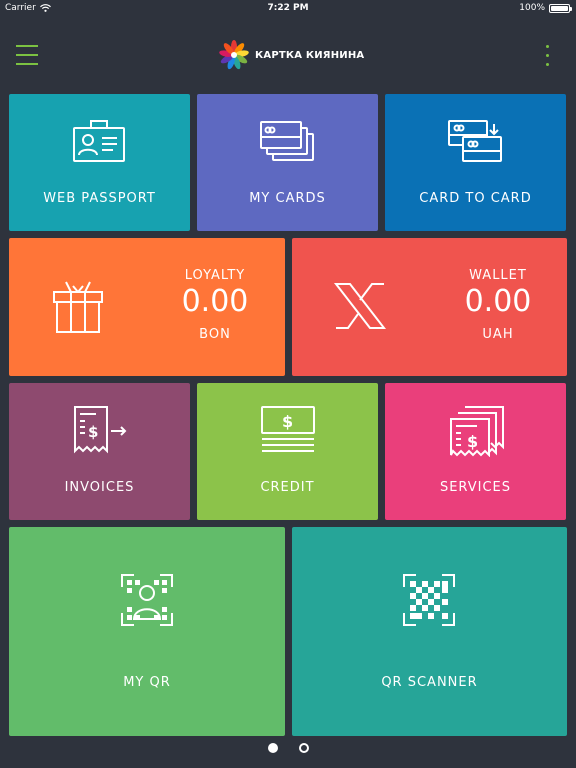 The height and width of the screenshot is (768, 576). I want to click on status-bar: Carrier 7:22 PM 100%, so click(288, 9).